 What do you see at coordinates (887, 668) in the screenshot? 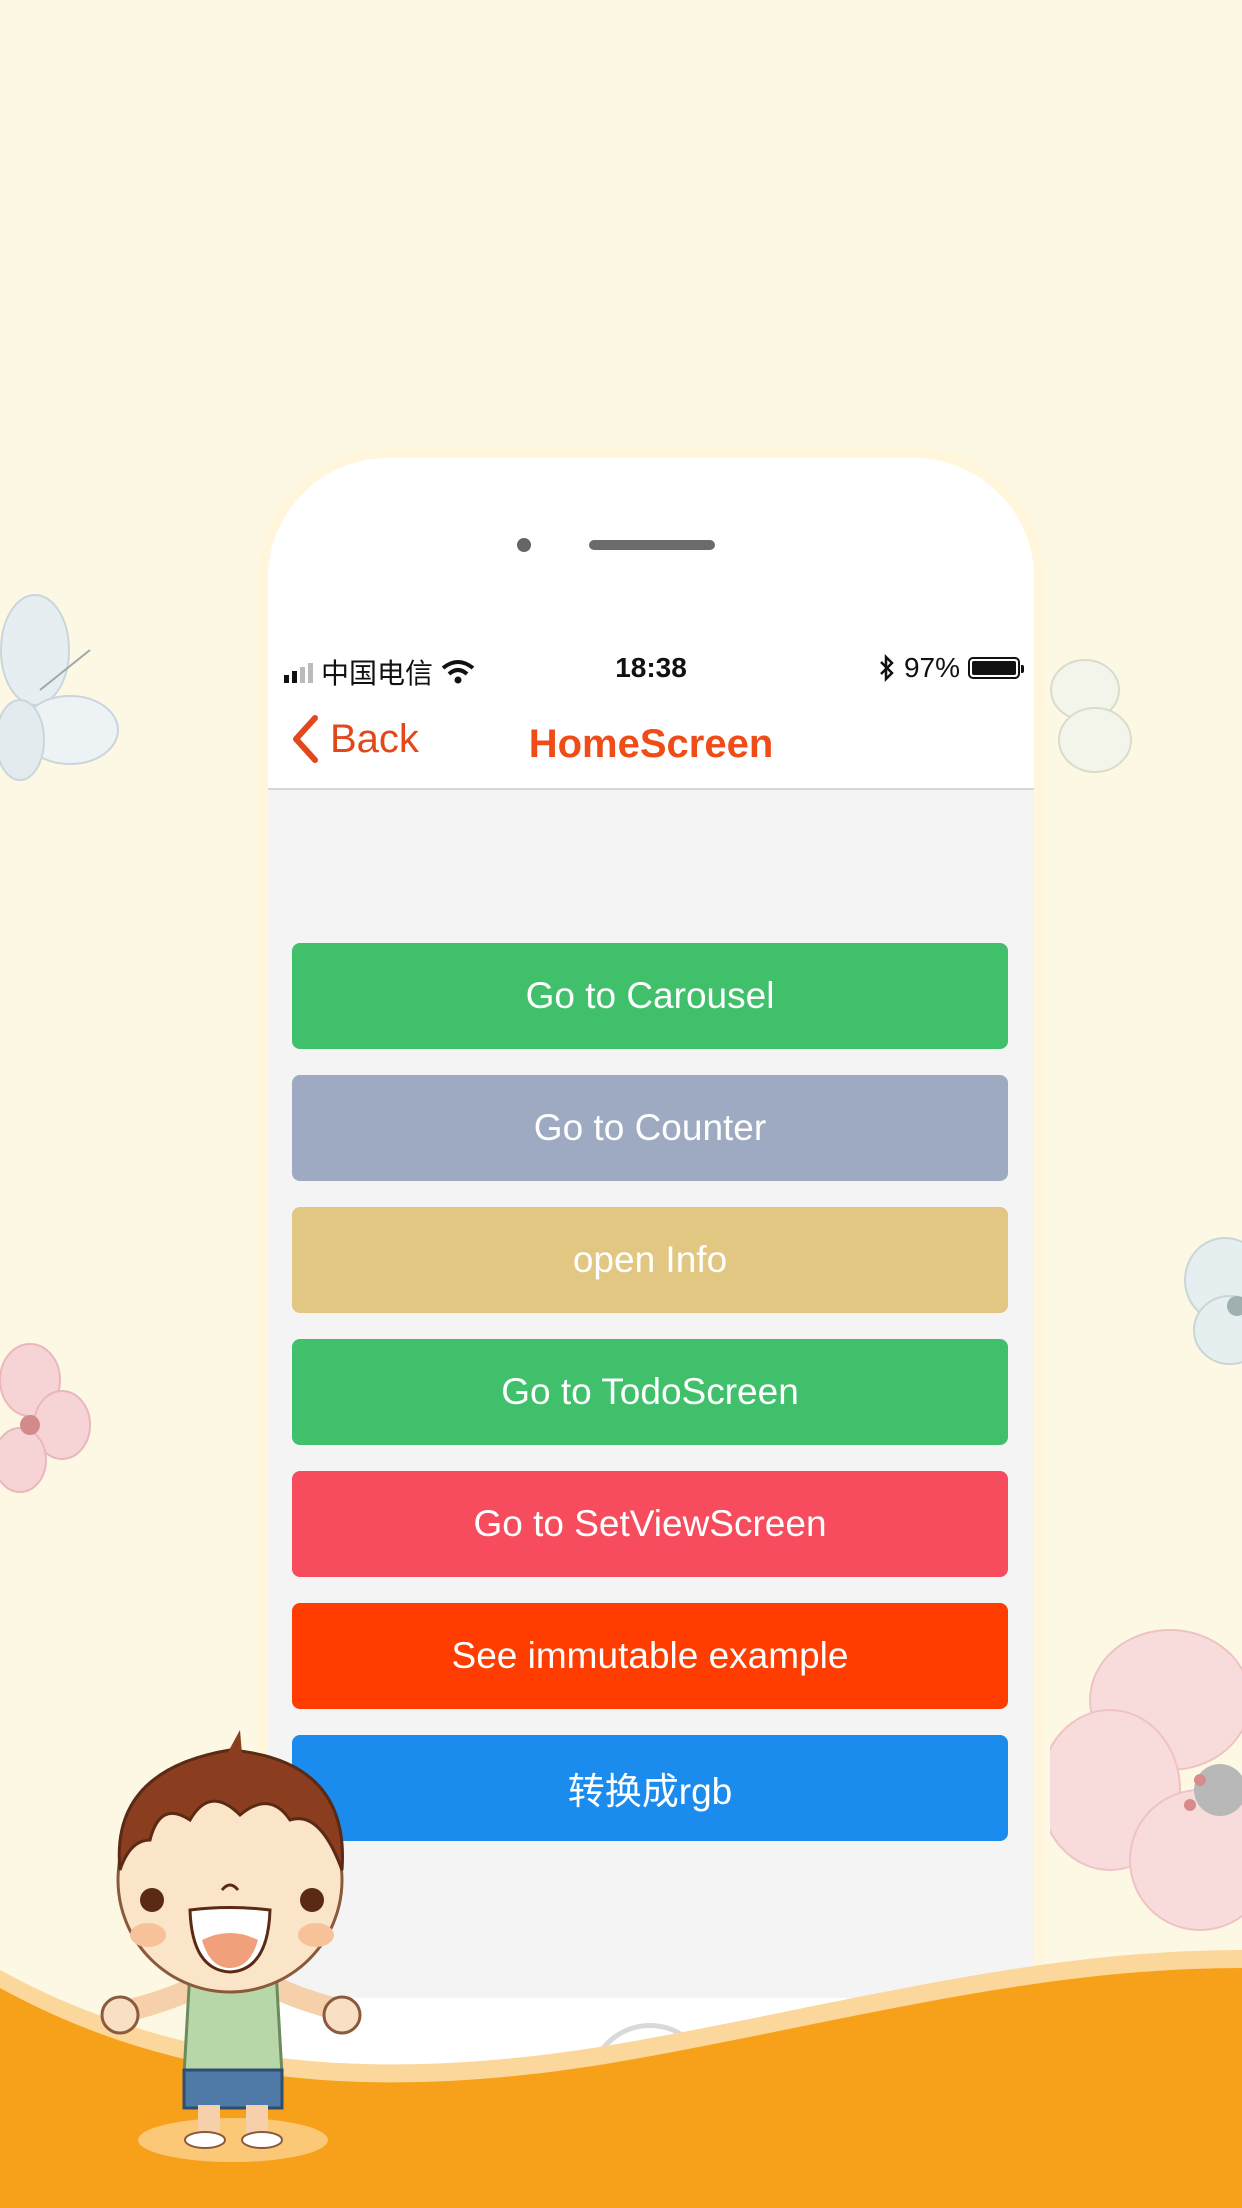
I see `bluetooth-icon` at bounding box center [887, 668].